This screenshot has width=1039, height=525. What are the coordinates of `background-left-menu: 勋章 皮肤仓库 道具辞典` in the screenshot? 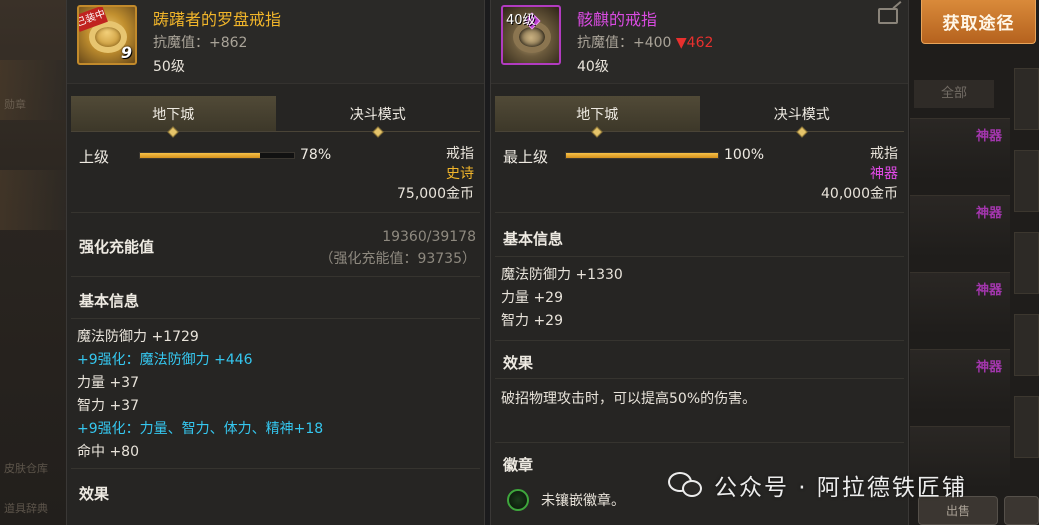 It's located at (33, 262).